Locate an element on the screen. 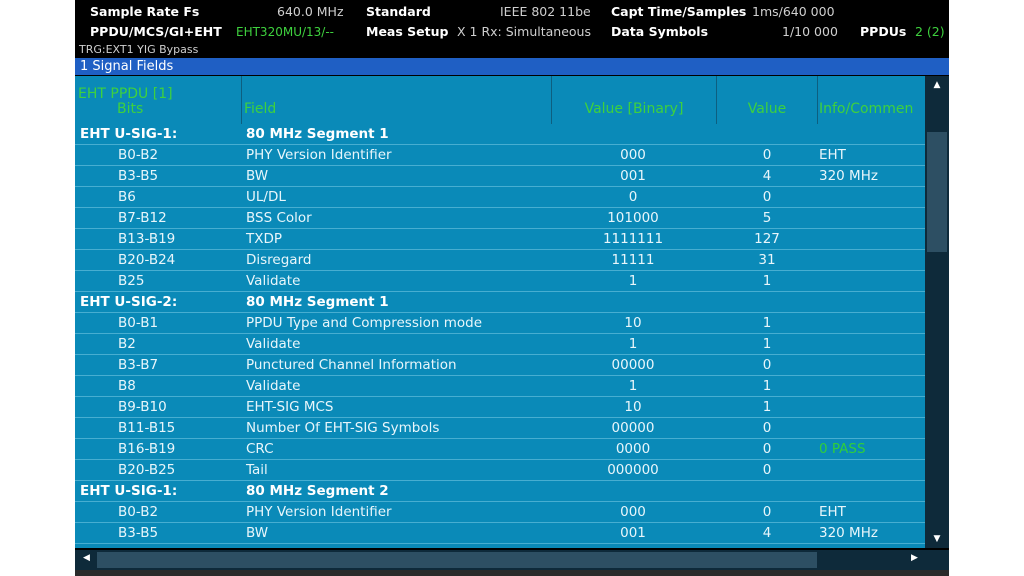 Image resolution: width=1024 pixels, height=576 pixels. table-group-row: EHT U-SIG-1: 80 MHz Segment 2 is located at coordinates (500, 491).